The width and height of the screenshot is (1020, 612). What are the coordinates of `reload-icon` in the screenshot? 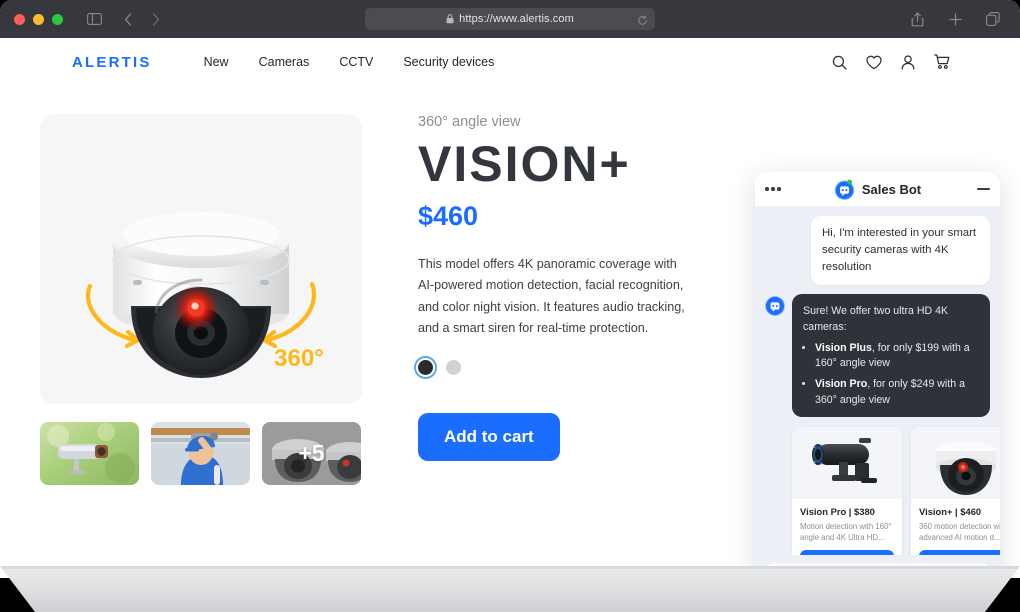 It's located at (642, 22).